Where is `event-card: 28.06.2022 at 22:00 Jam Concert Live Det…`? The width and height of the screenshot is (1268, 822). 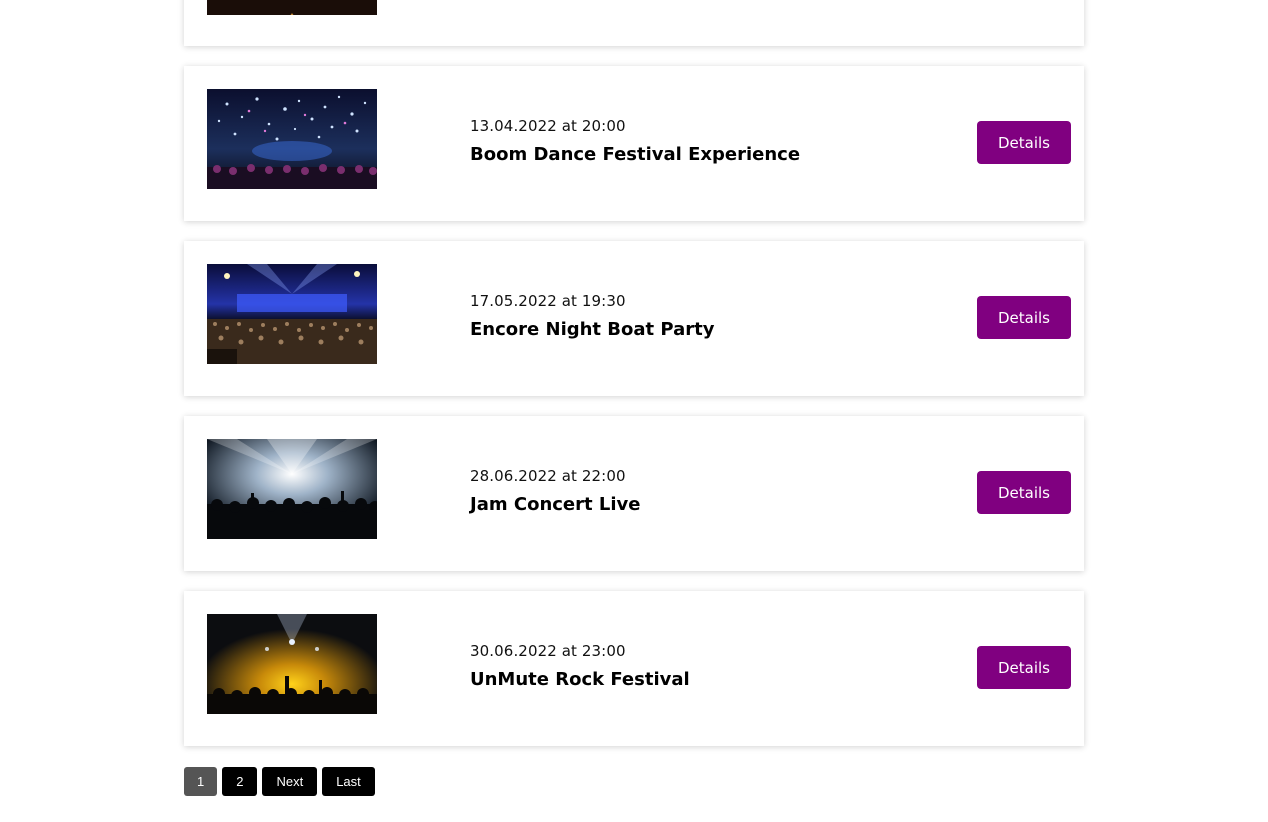
event-card: 28.06.2022 at 22:00 Jam Concert Live Det… is located at coordinates (634, 493).